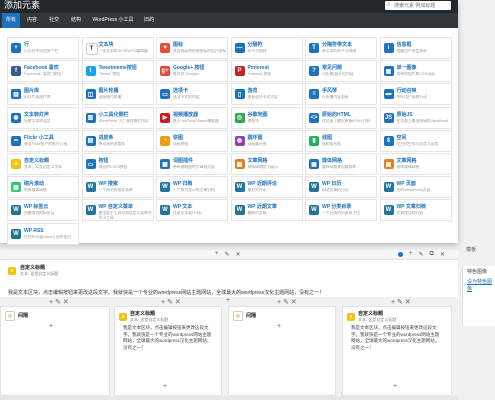  I want to click on text-icon: T, so click(91, 49).